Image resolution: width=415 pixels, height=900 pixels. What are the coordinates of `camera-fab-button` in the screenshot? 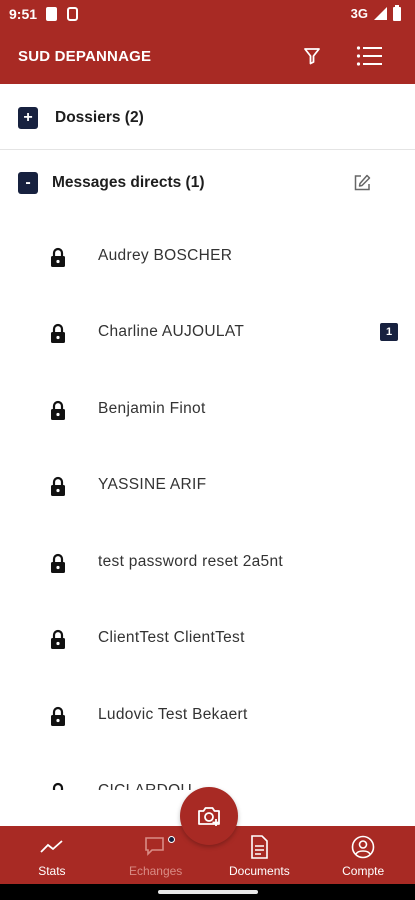 It's located at (209, 816).